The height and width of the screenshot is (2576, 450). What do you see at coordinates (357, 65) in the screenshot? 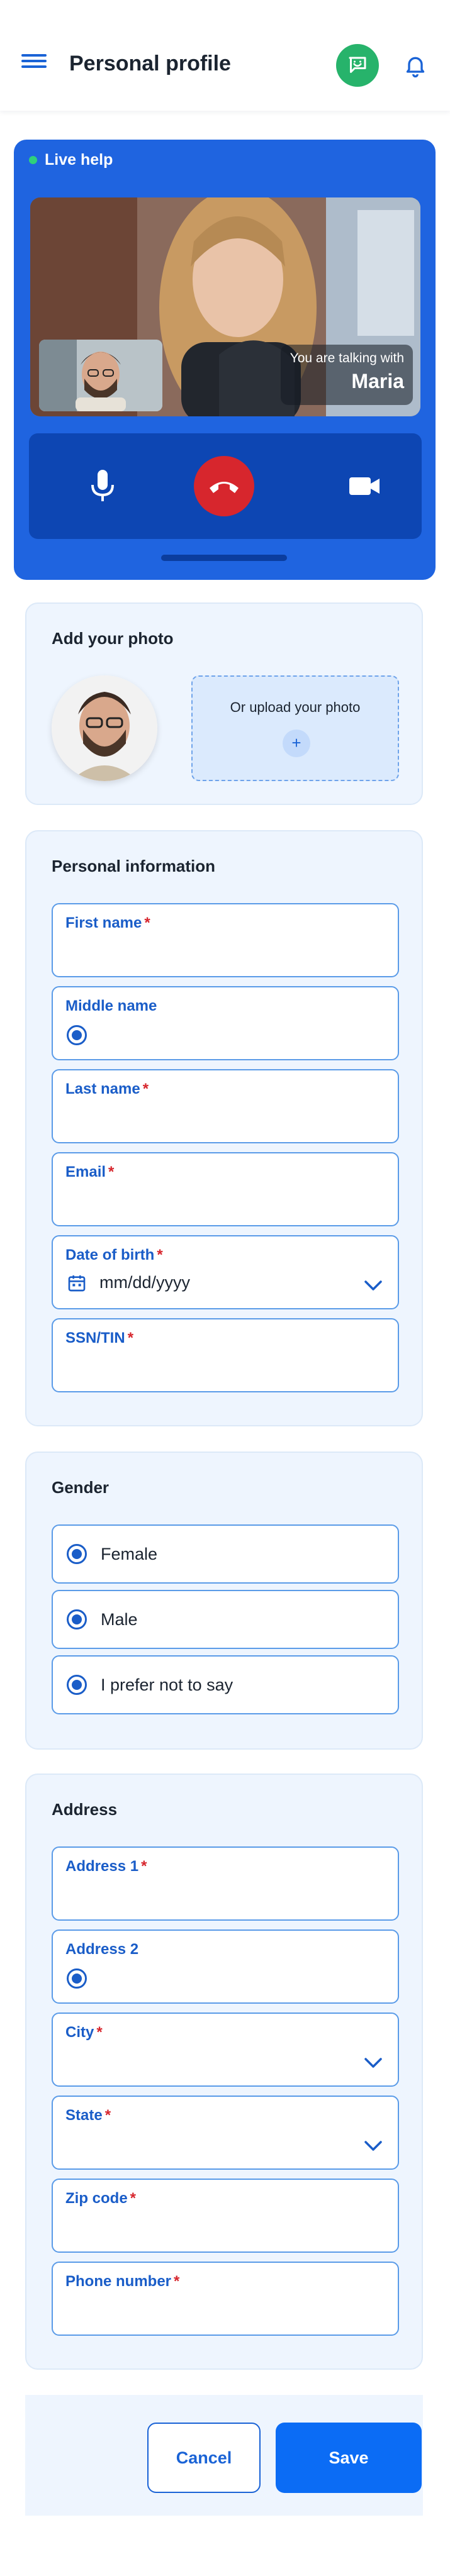
I see `chat-support-button` at bounding box center [357, 65].